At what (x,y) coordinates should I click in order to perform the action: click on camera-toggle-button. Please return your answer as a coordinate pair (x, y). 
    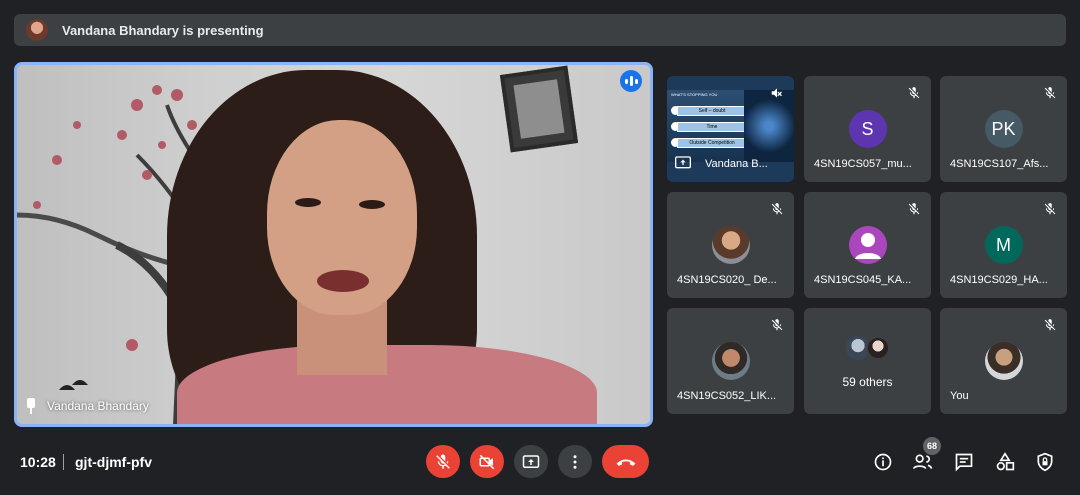
    Looking at the image, I should click on (487, 461).